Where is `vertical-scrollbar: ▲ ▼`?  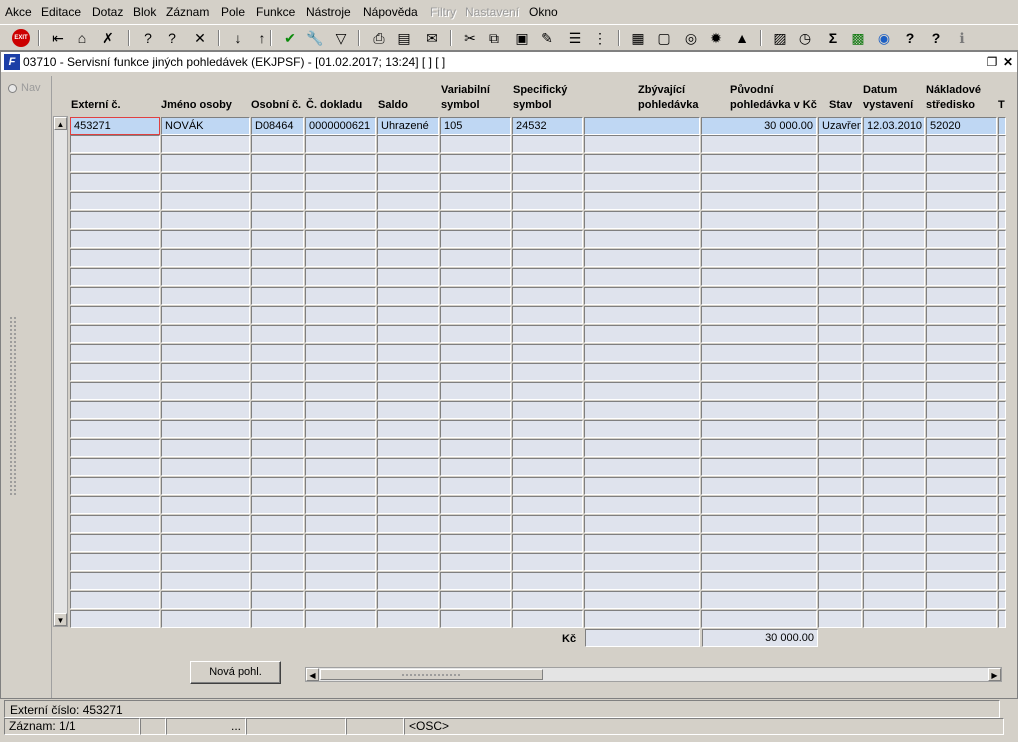
vertical-scrollbar: ▲ ▼ is located at coordinates (60, 371).